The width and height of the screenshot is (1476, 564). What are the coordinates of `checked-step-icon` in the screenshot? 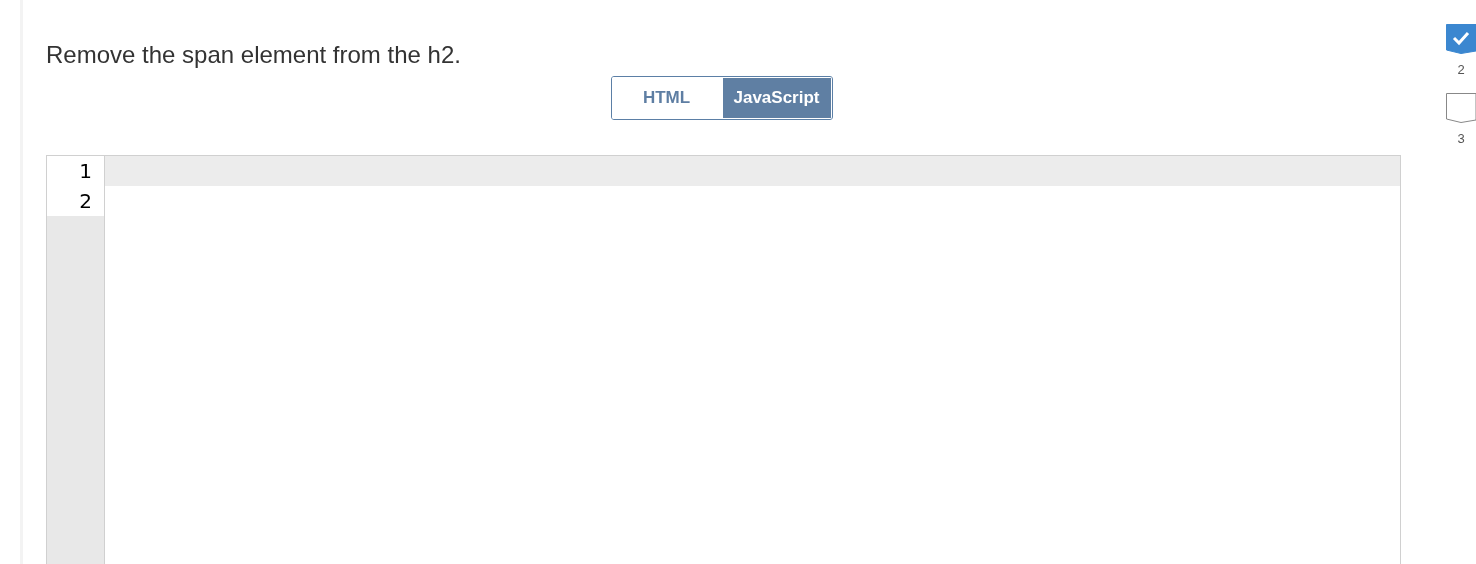 It's located at (1461, 39).